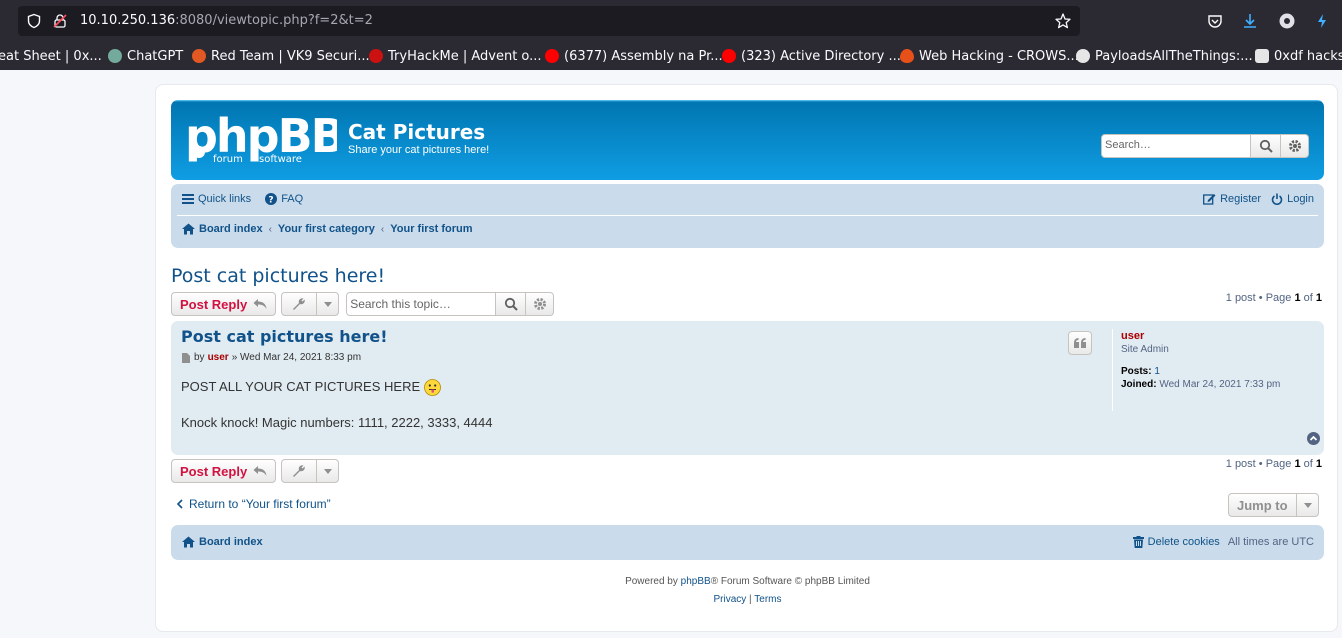  Describe the element at coordinates (310, 304) in the screenshot. I see `topic-tools-button` at that location.